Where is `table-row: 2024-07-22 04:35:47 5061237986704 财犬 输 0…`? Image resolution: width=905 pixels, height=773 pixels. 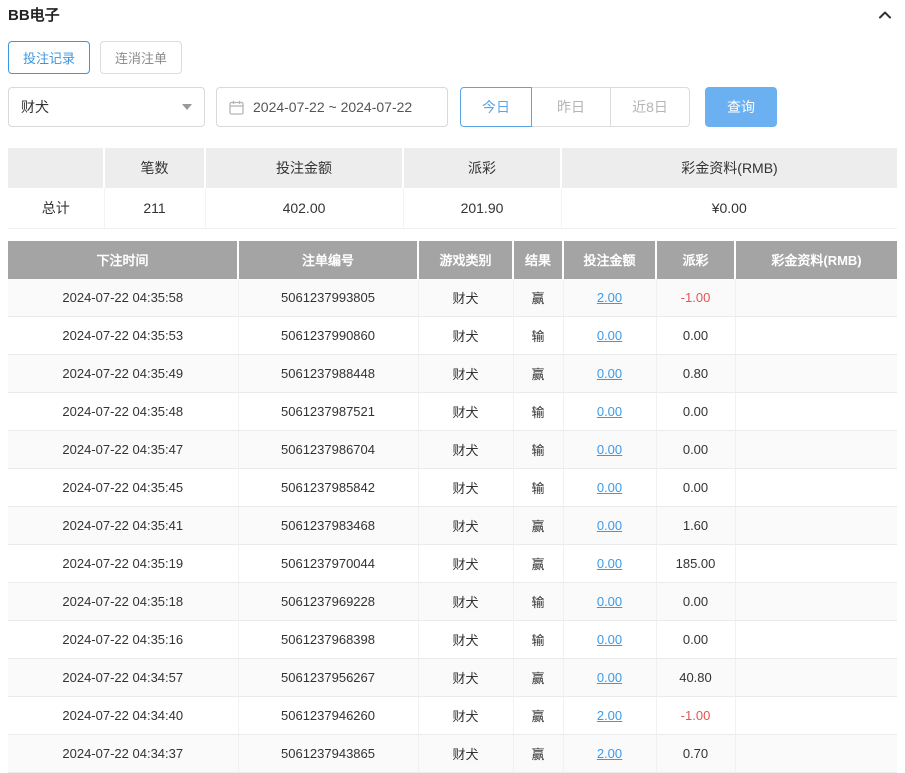 table-row: 2024-07-22 04:35:47 5061237986704 财犬 输 0… is located at coordinates (452, 450).